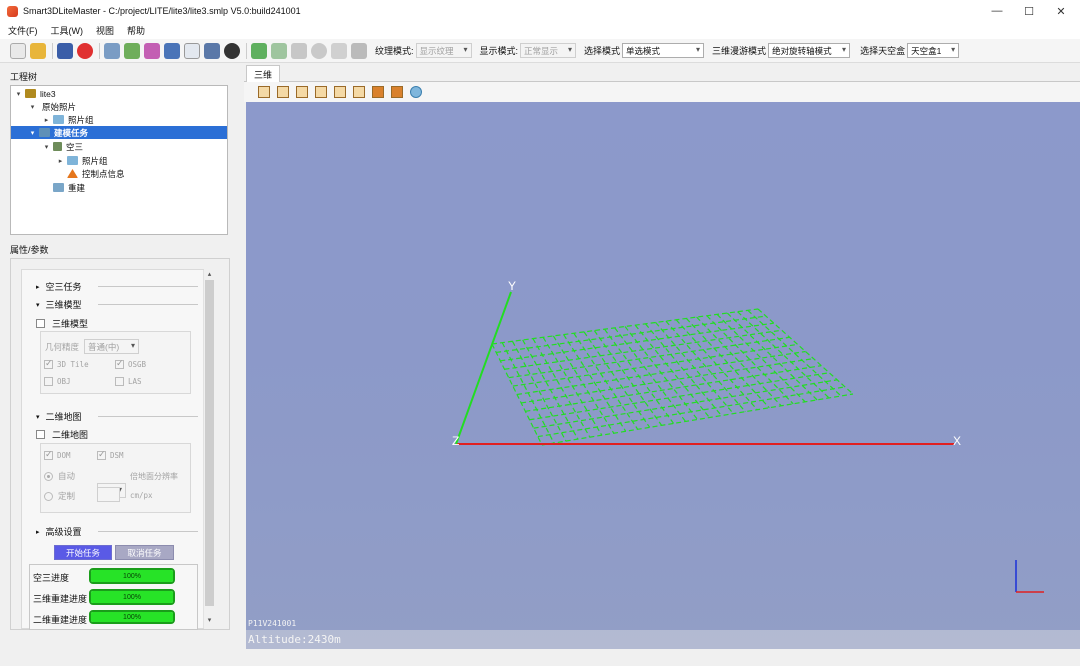 The image size is (1080, 666). Describe the element at coordinates (299, 50) in the screenshot. I see `camera-settings-icon` at that location.